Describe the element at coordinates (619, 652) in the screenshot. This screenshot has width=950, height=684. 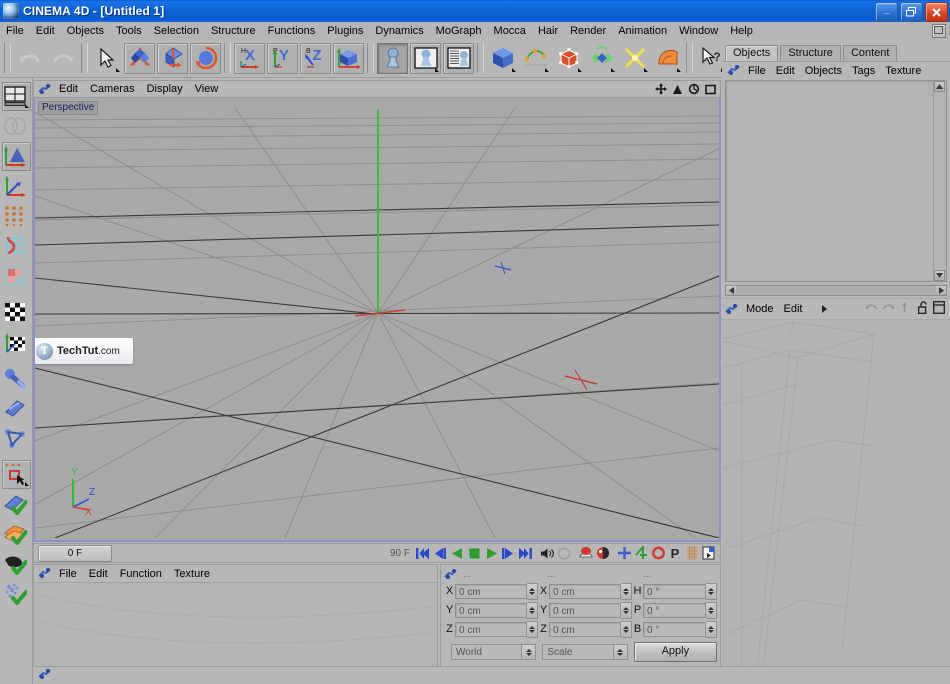
I see `transform-mode-chevron-icon` at that location.